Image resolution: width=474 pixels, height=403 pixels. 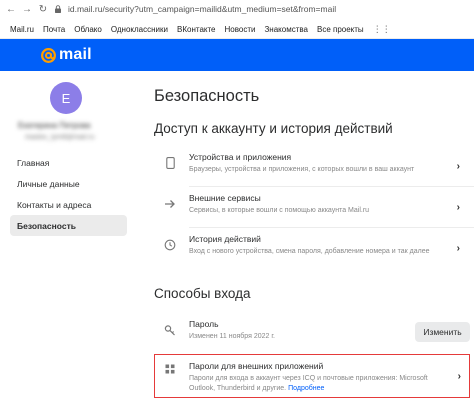 What do you see at coordinates (139, 29) in the screenshot?
I see `portal-link-ok: Одноклассники` at bounding box center [139, 29].